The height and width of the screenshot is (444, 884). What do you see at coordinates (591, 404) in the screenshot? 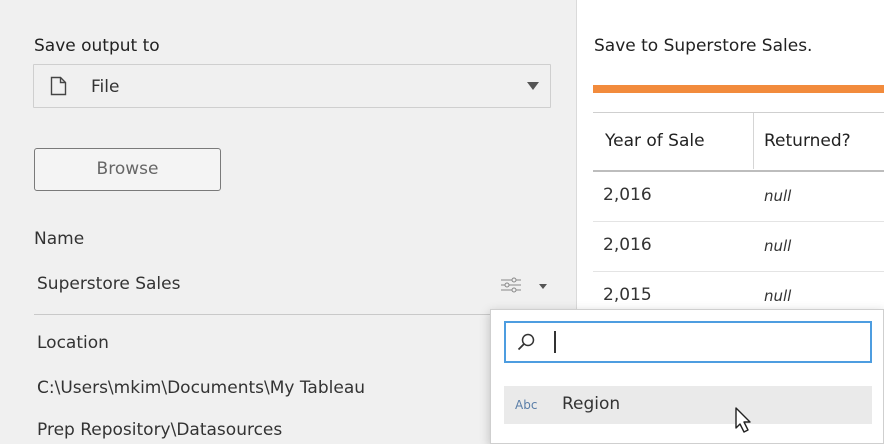
I see `suggestion-label: Region` at bounding box center [591, 404].